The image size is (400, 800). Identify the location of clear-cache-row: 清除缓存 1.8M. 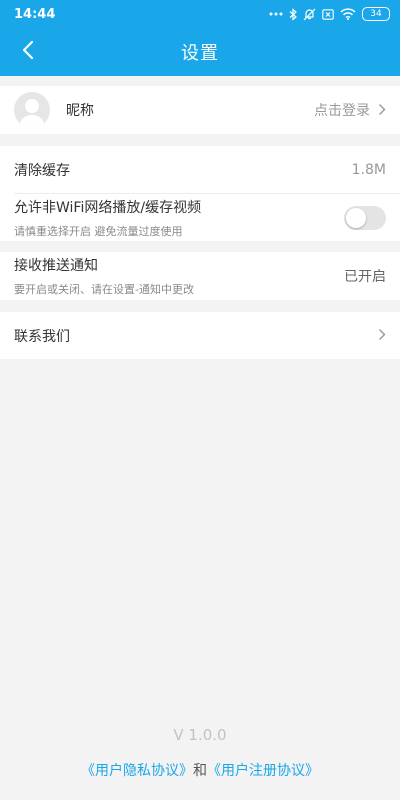
(200, 169).